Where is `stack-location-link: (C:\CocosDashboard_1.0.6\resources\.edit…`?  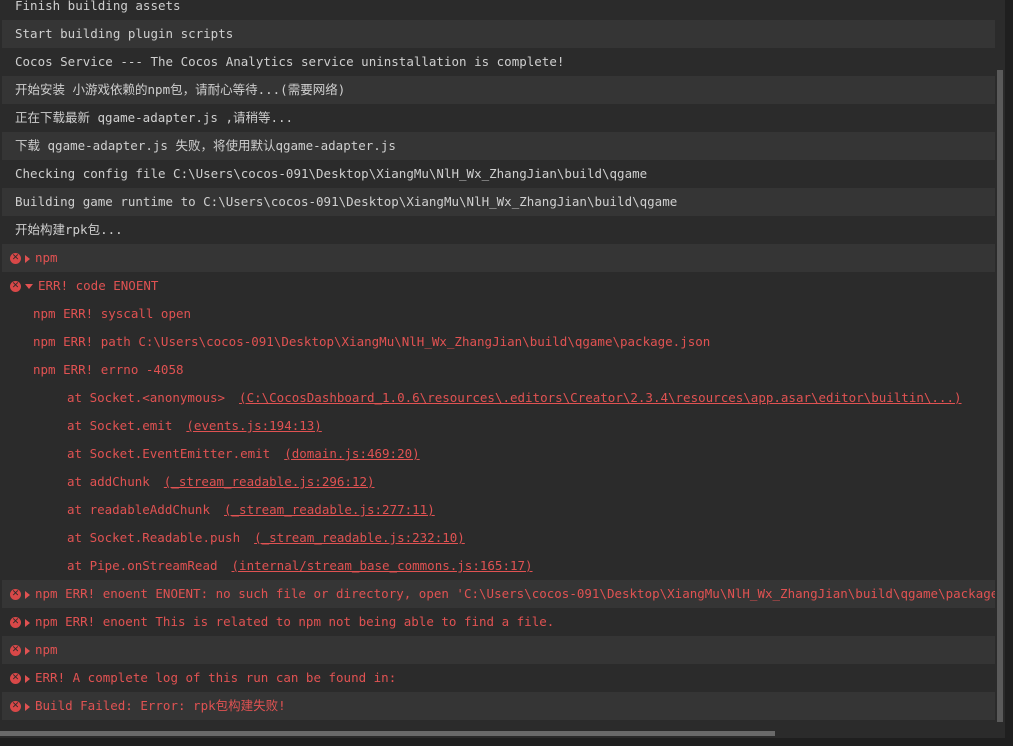 stack-location-link: (C:\CocosDashboard_1.0.6\resources\.edit… is located at coordinates (600, 397).